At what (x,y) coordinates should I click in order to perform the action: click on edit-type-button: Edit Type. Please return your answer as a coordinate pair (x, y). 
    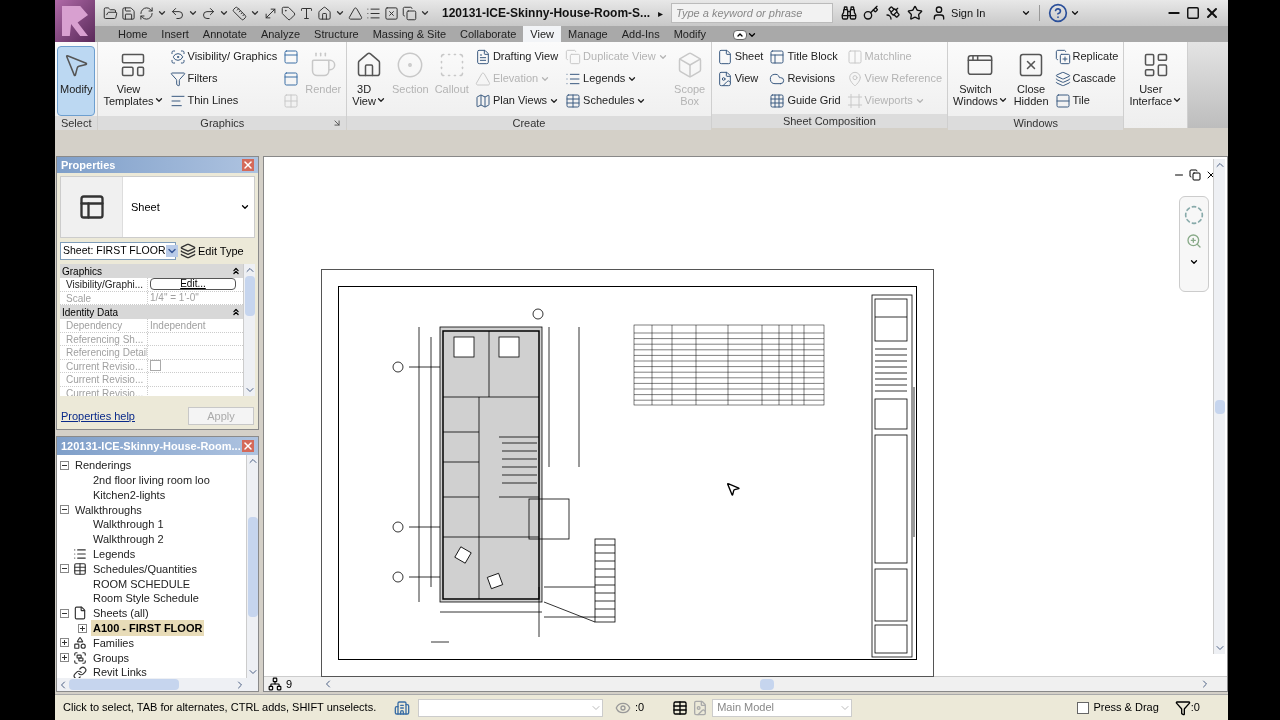
    Looking at the image, I should click on (212, 251).